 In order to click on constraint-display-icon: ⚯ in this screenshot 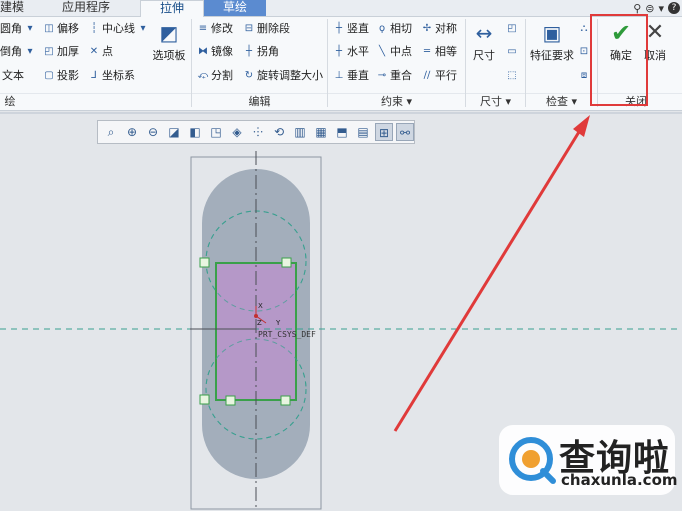, I will do `click(405, 132)`.